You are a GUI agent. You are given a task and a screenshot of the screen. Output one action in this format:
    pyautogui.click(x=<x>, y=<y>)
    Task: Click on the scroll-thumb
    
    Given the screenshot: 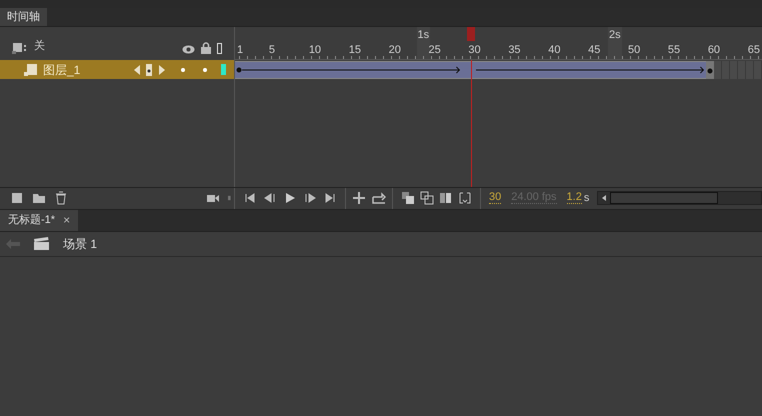 What is the action you would take?
    pyautogui.click(x=664, y=198)
    